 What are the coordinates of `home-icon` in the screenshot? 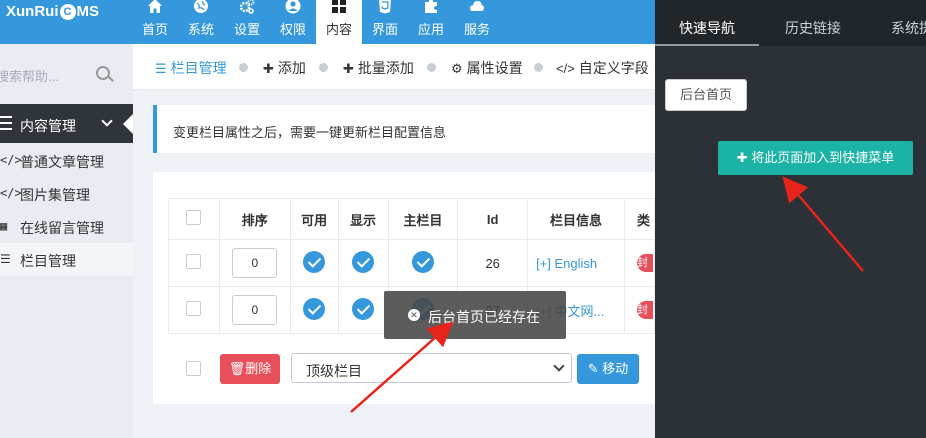 It's located at (155, 7).